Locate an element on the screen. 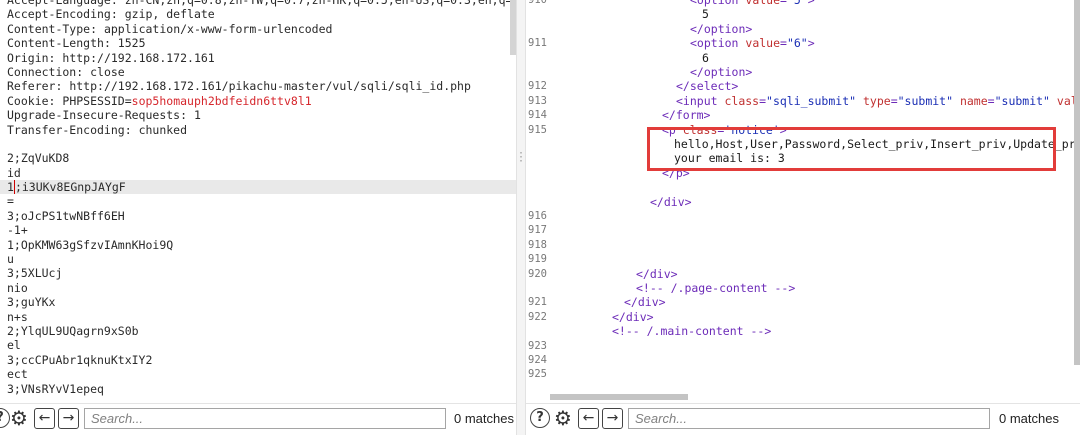  response-line: 916 is located at coordinates (800, 216).